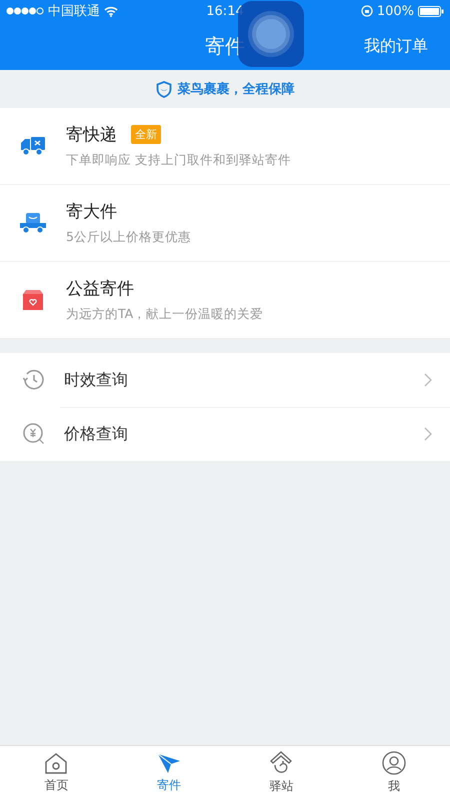  I want to click on bird-house-icon, so click(281, 763).